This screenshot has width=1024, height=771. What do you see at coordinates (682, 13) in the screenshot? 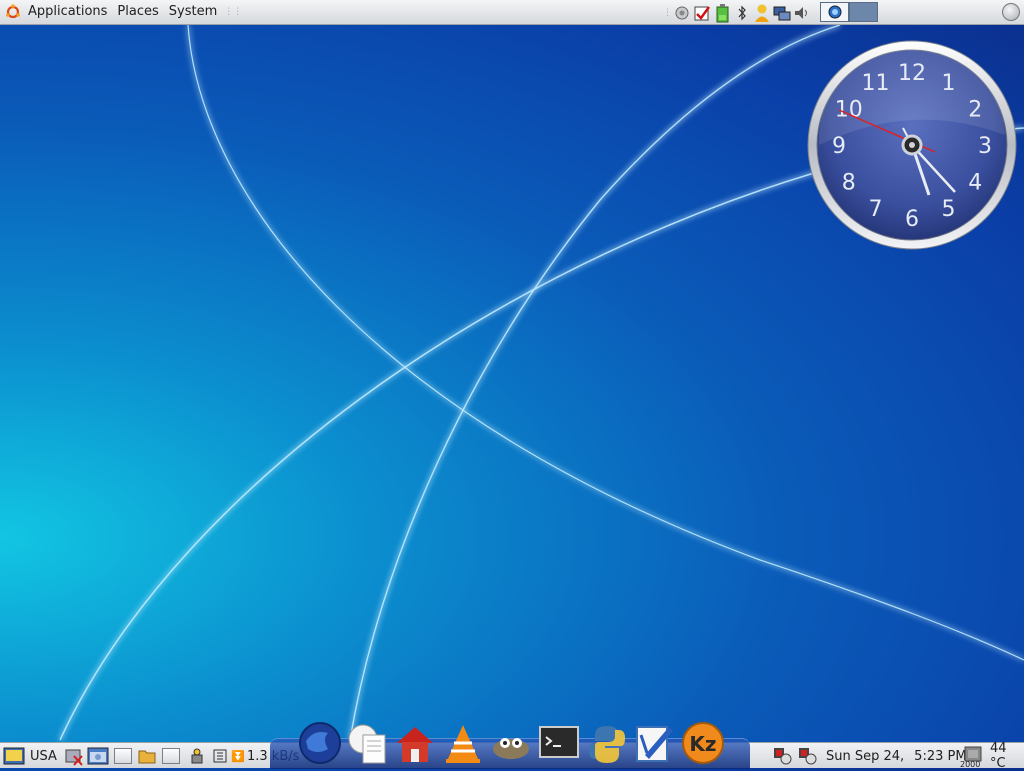
I see `network-icon` at bounding box center [682, 13].